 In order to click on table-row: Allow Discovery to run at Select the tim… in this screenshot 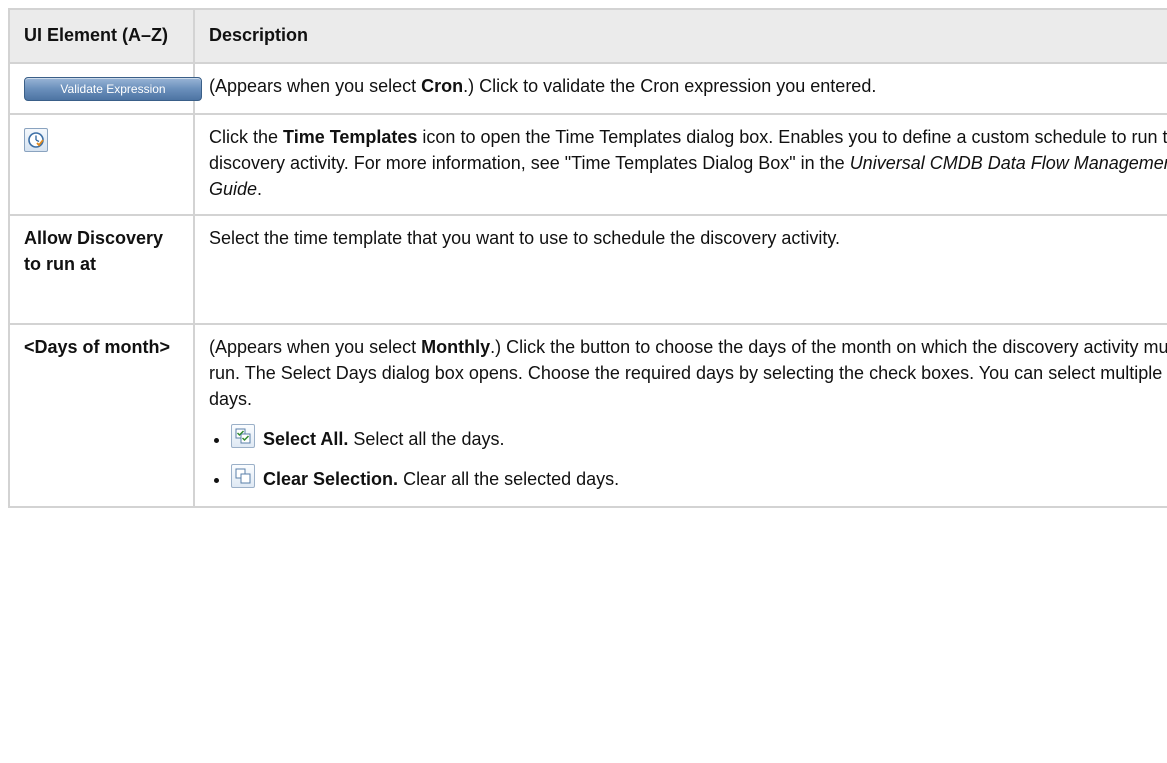, I will do `click(587, 269)`.